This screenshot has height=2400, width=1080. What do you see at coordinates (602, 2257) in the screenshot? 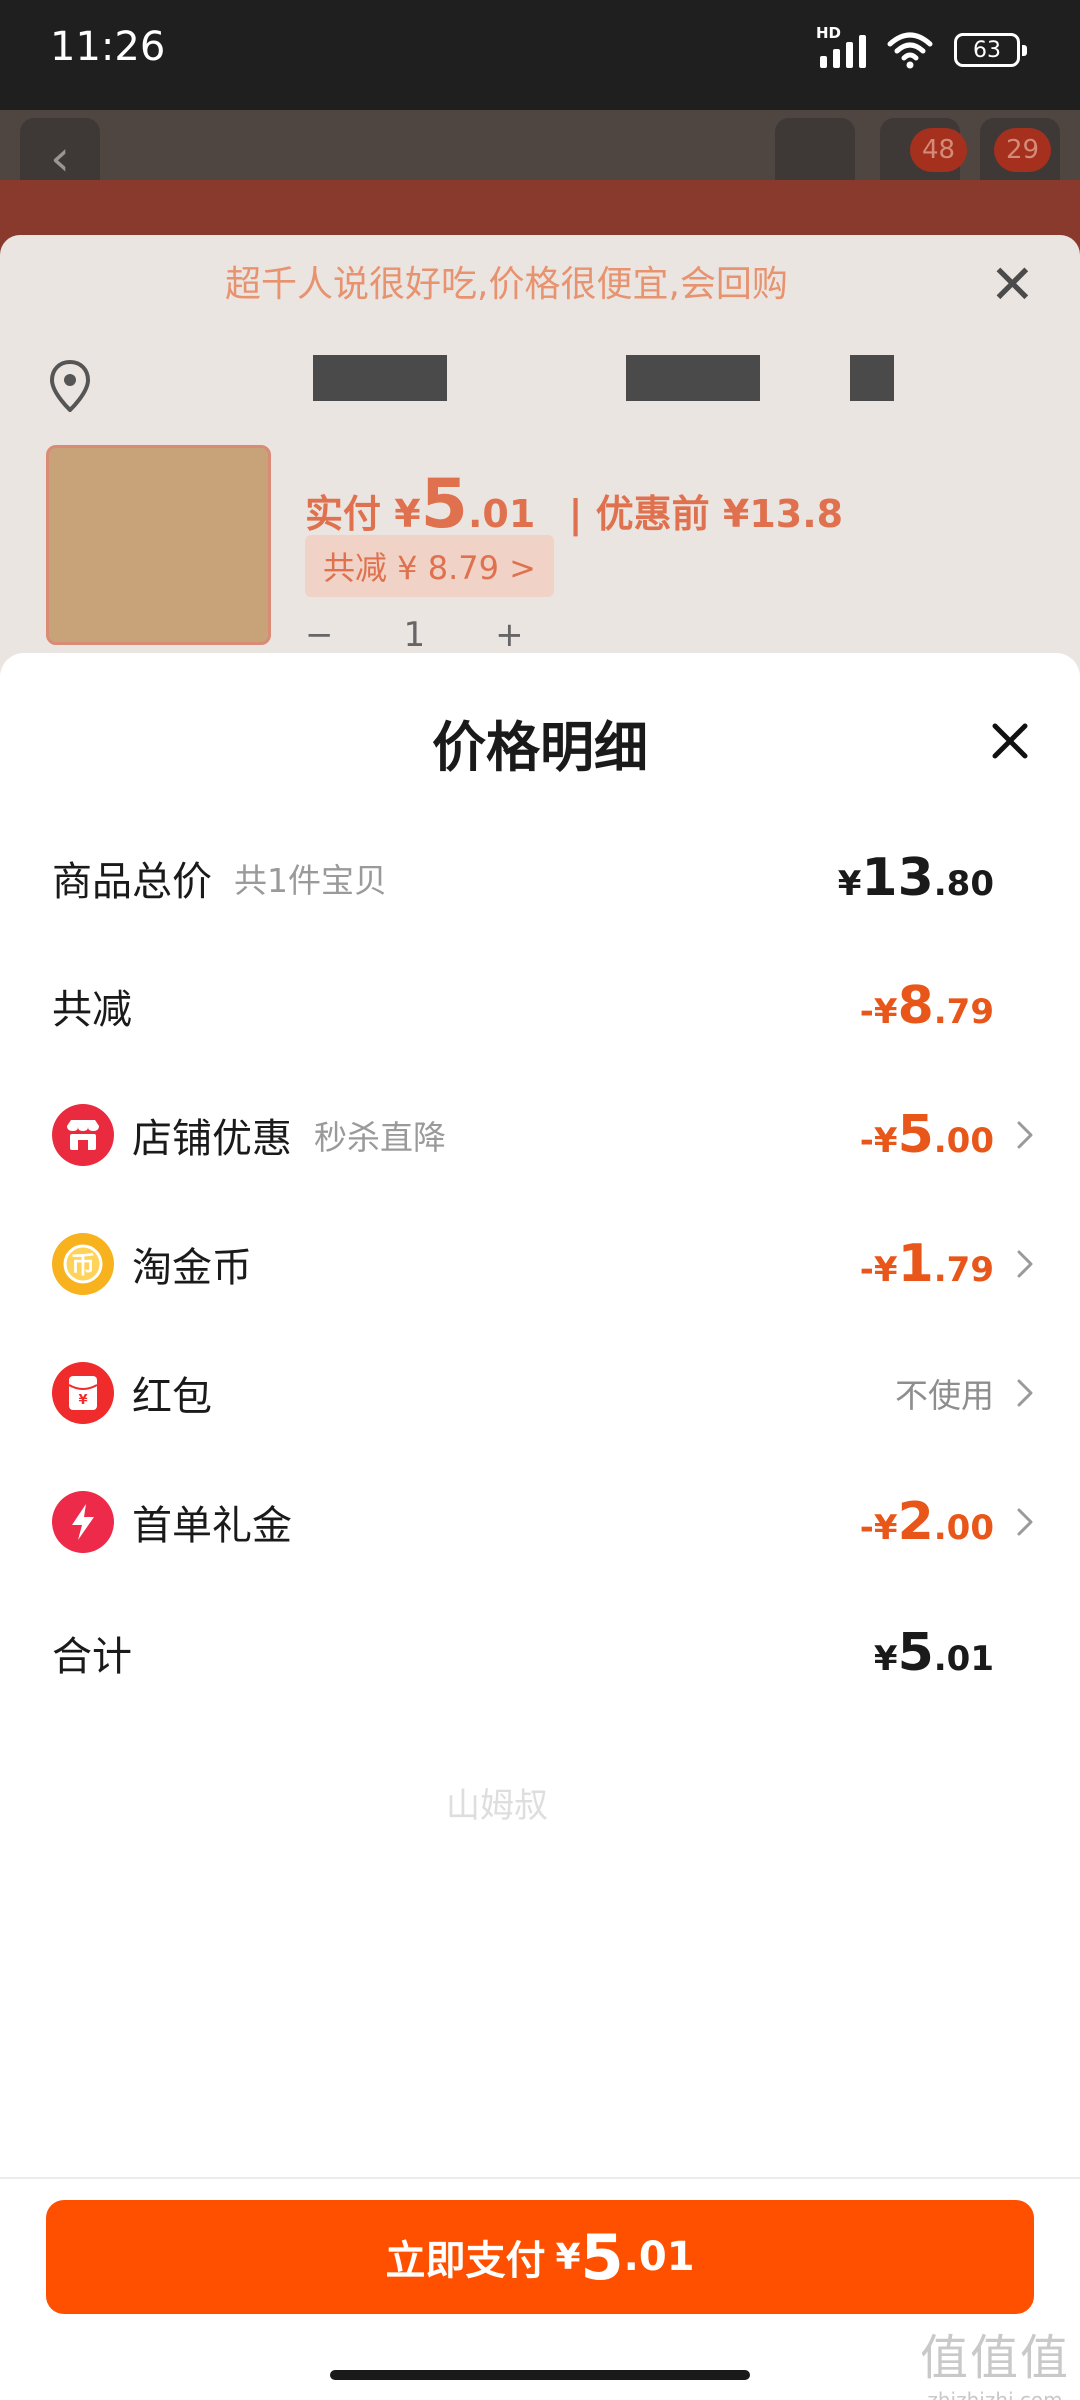
I see `pay-amount-int: 5` at bounding box center [602, 2257].